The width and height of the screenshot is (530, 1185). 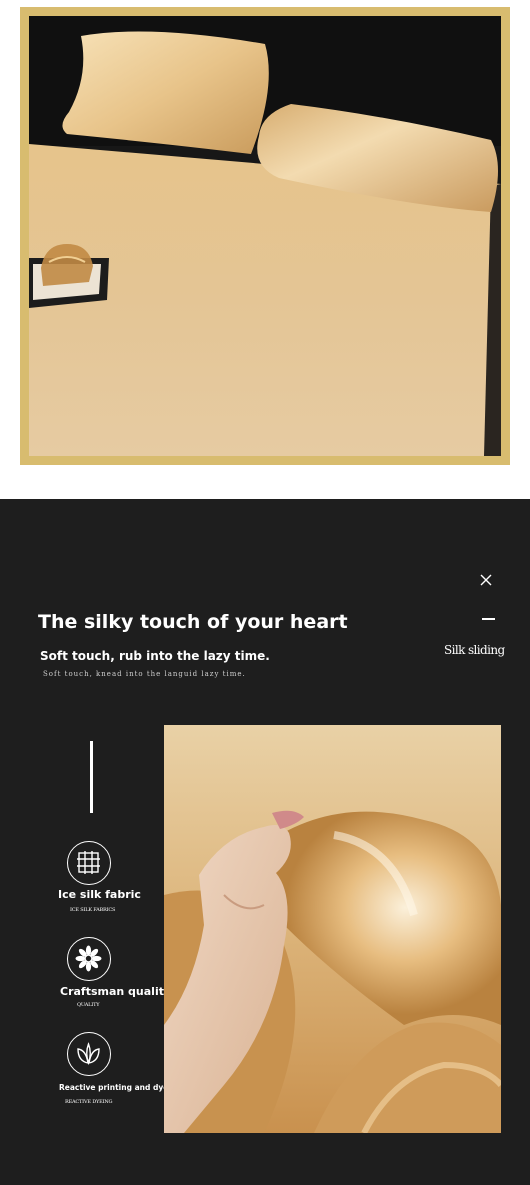 What do you see at coordinates (486, 580) in the screenshot?
I see `close-icon` at bounding box center [486, 580].